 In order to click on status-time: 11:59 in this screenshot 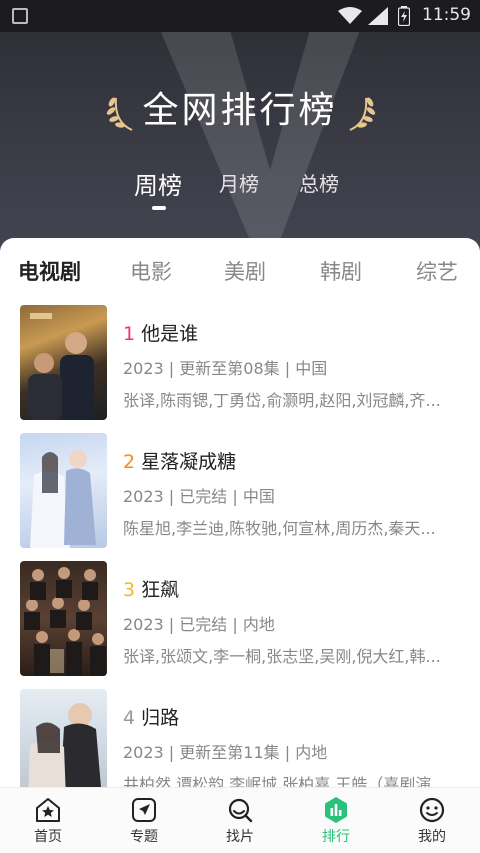, I will do `click(446, 15)`.